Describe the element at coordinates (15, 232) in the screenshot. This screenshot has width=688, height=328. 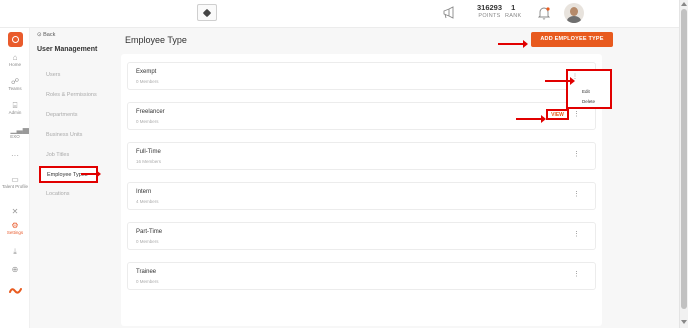
I see `rail-label-settings: Settings` at that location.